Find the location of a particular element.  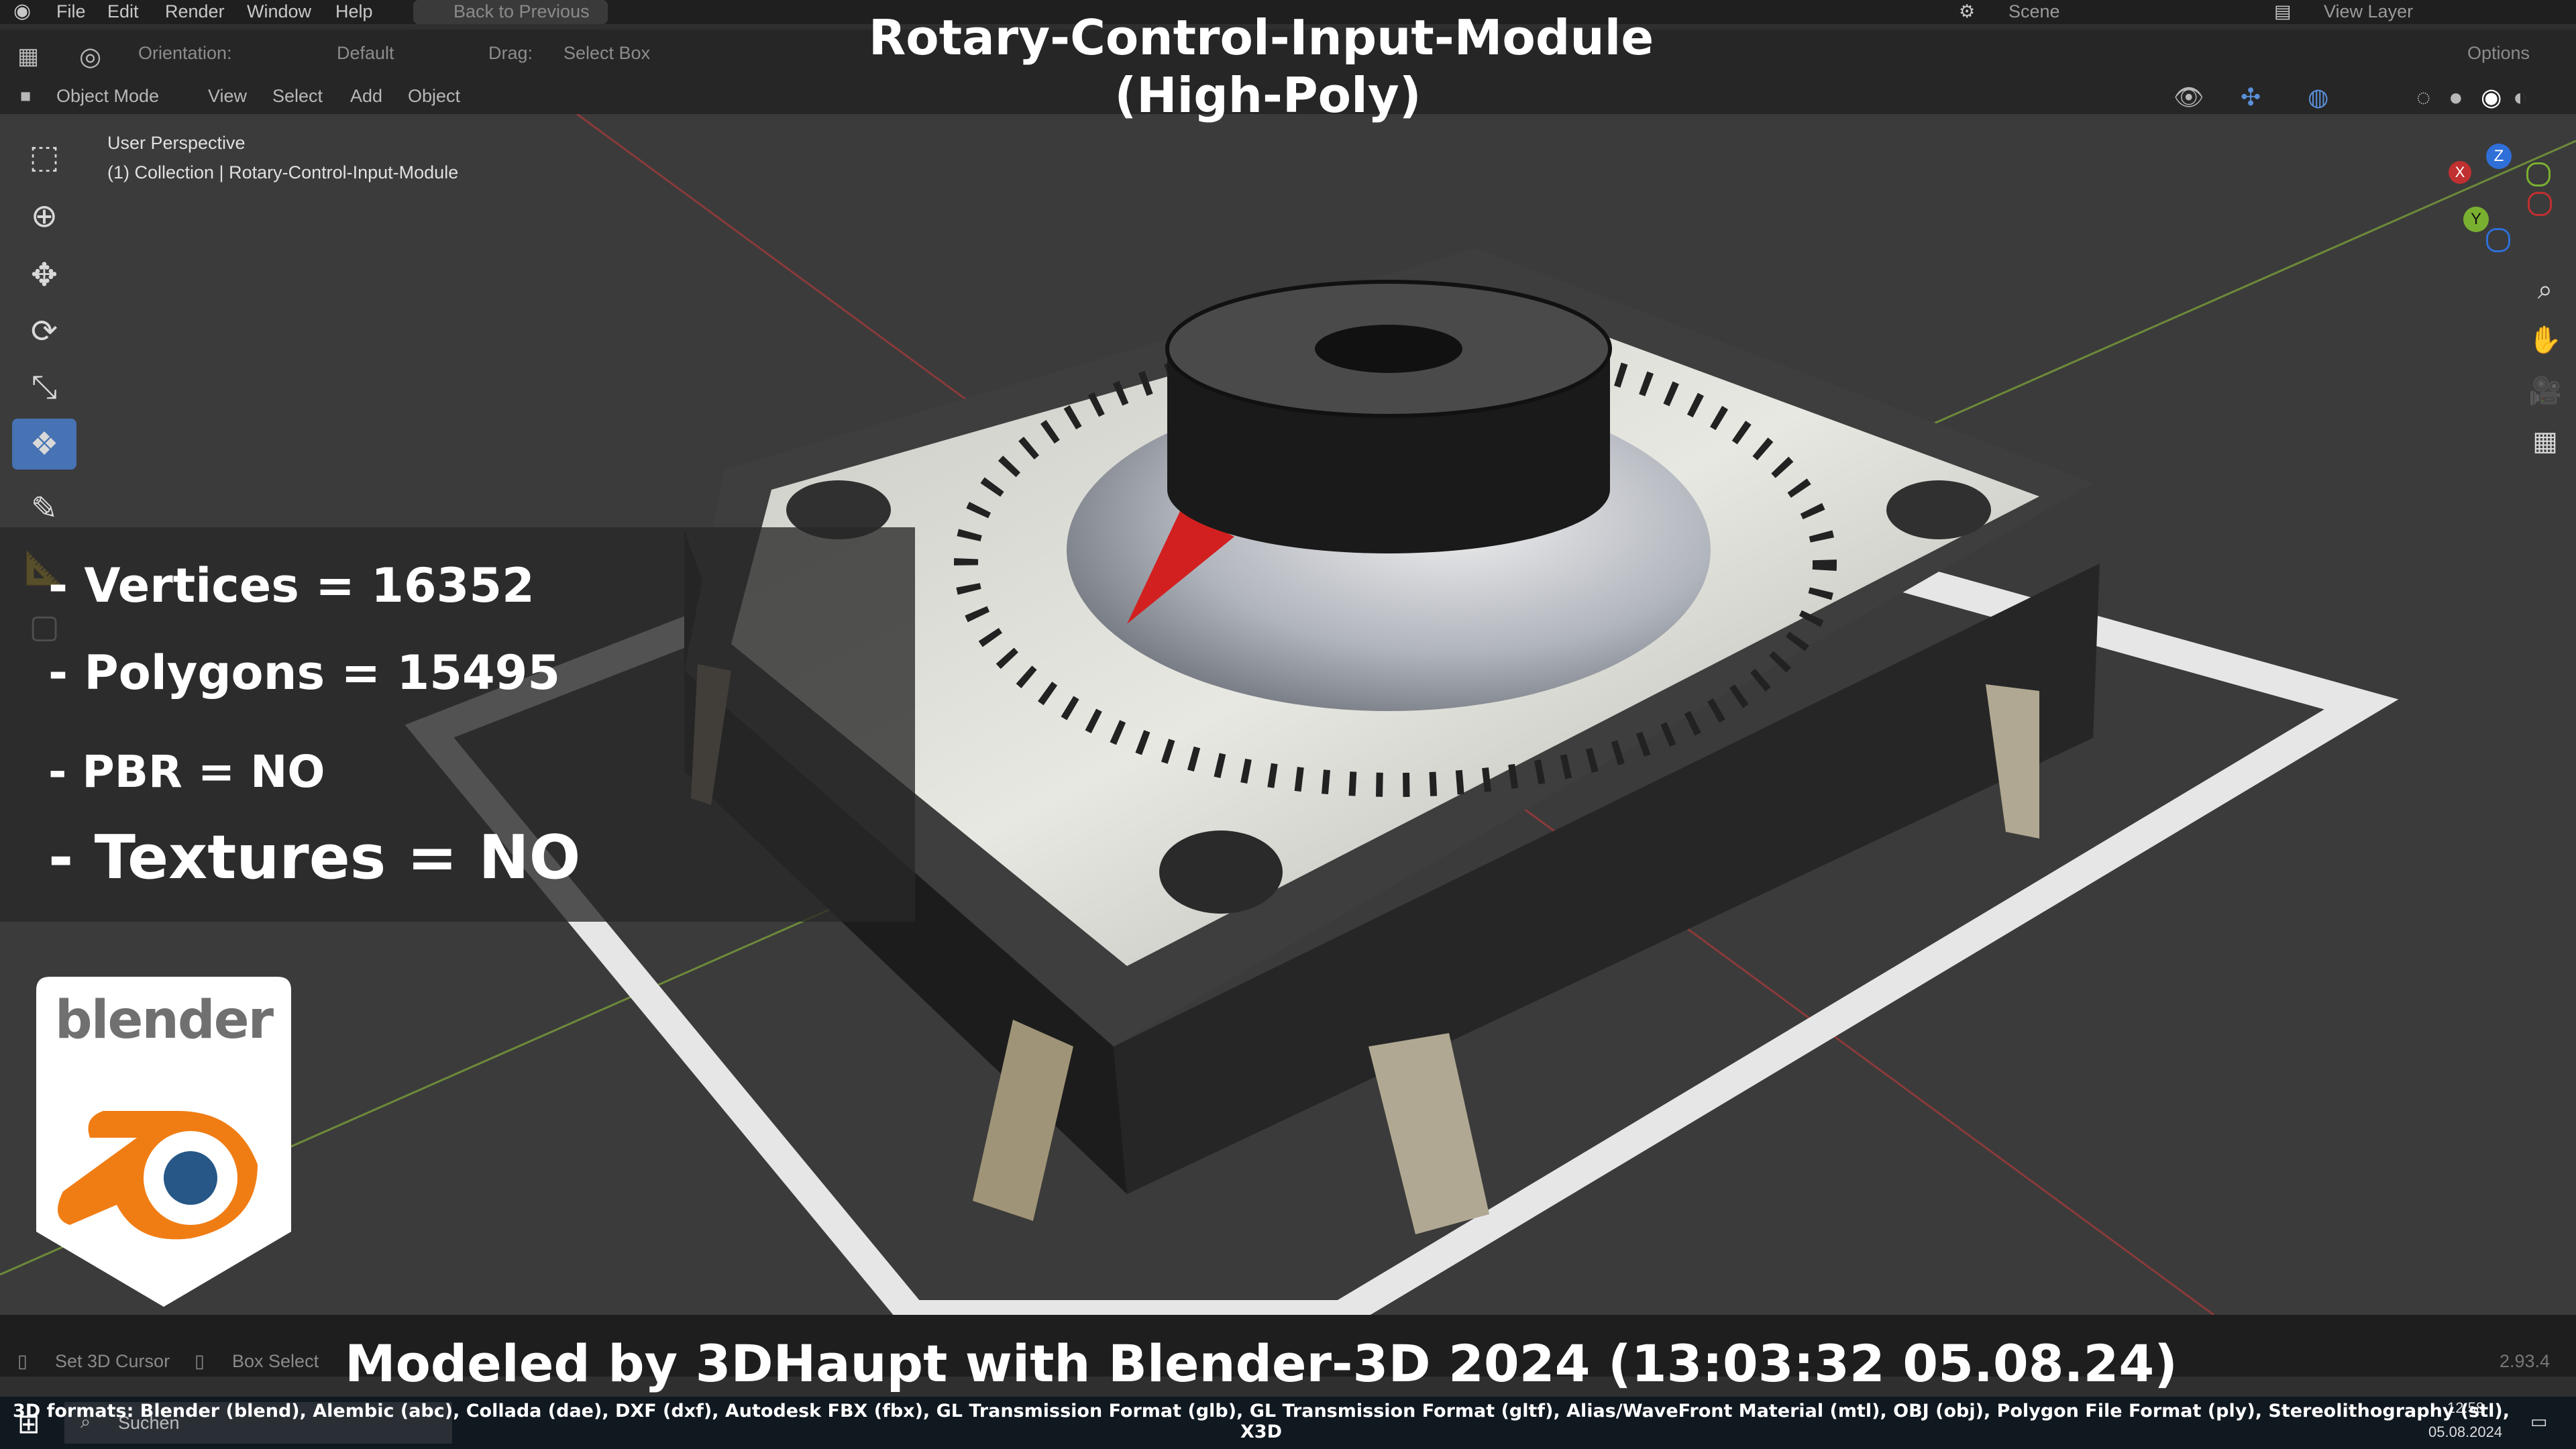

pan-hand-icon: ✋ is located at coordinates (2545, 339).